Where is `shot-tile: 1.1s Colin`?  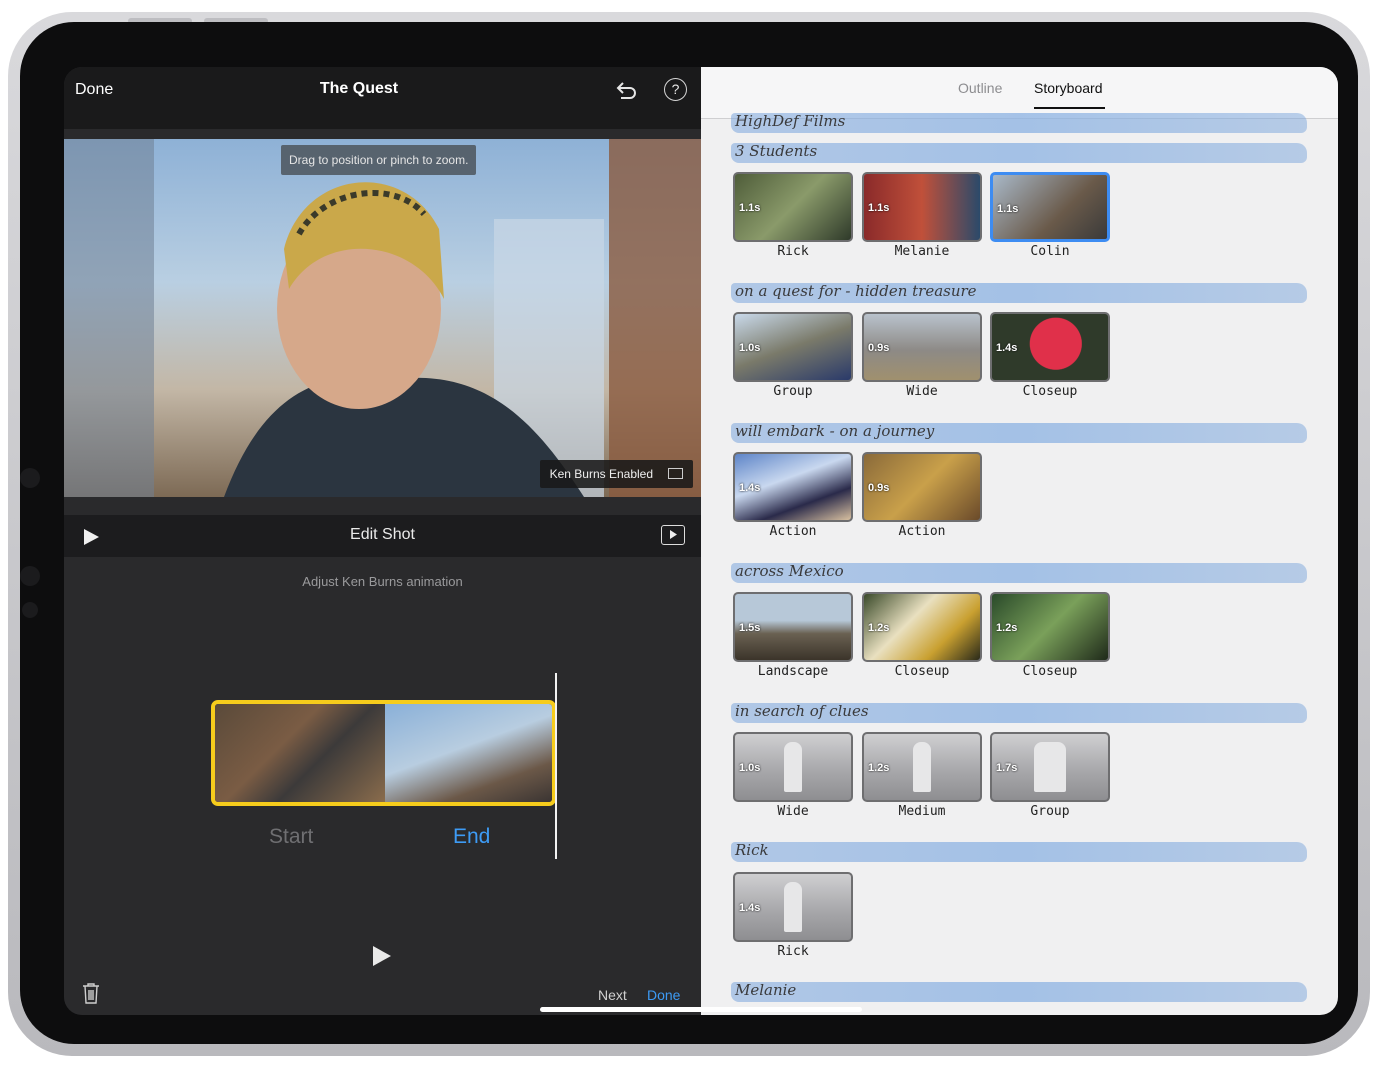 shot-tile: 1.1s Colin is located at coordinates (1051, 215).